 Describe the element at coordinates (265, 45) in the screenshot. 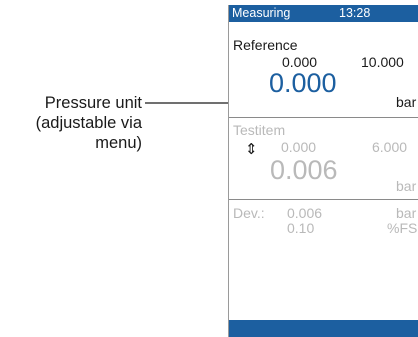

I see `reference-title: Reference` at that location.